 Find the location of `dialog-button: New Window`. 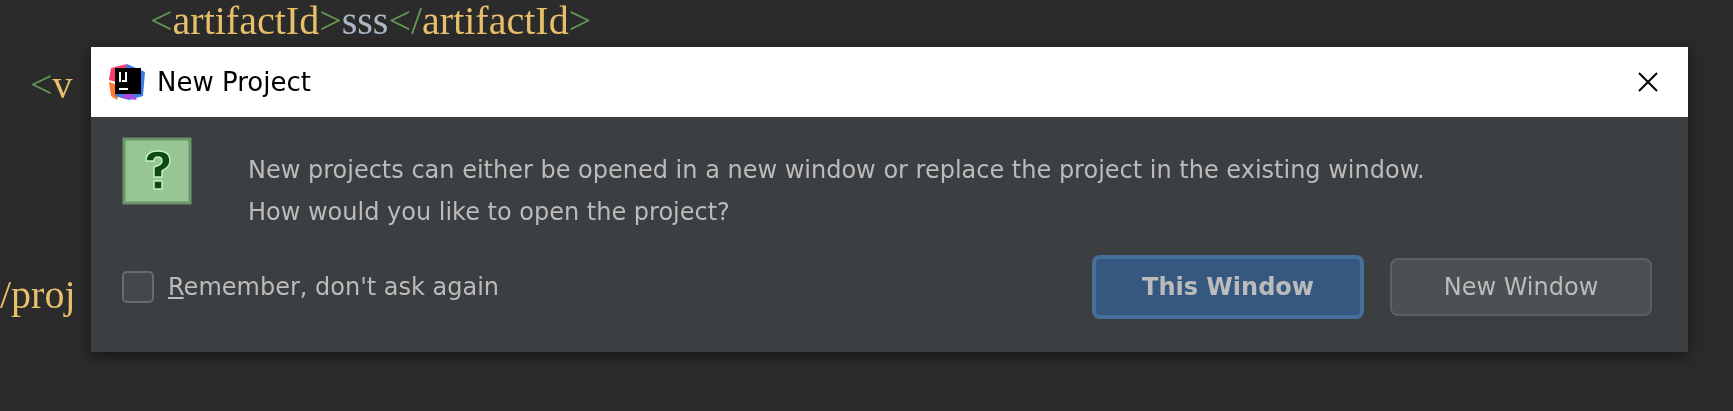

dialog-button: New Window is located at coordinates (1521, 287).